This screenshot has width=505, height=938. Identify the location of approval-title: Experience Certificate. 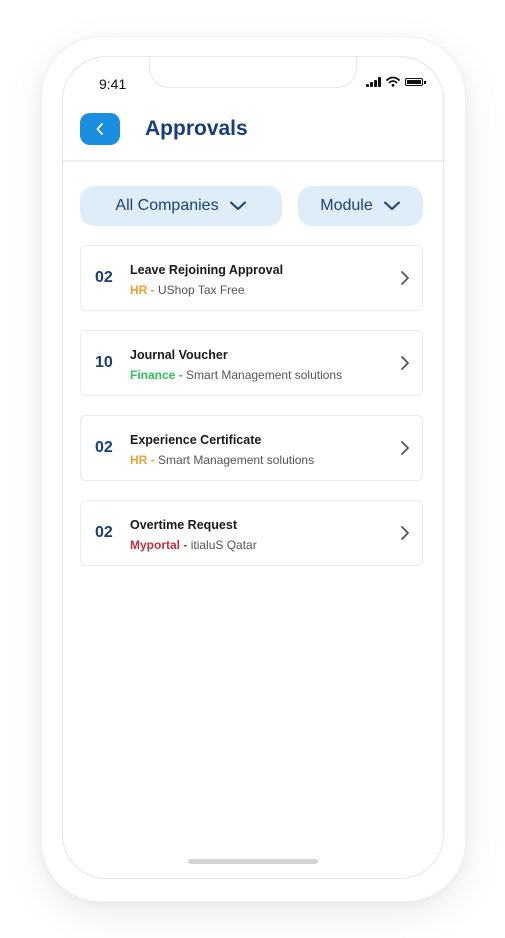
(196, 440).